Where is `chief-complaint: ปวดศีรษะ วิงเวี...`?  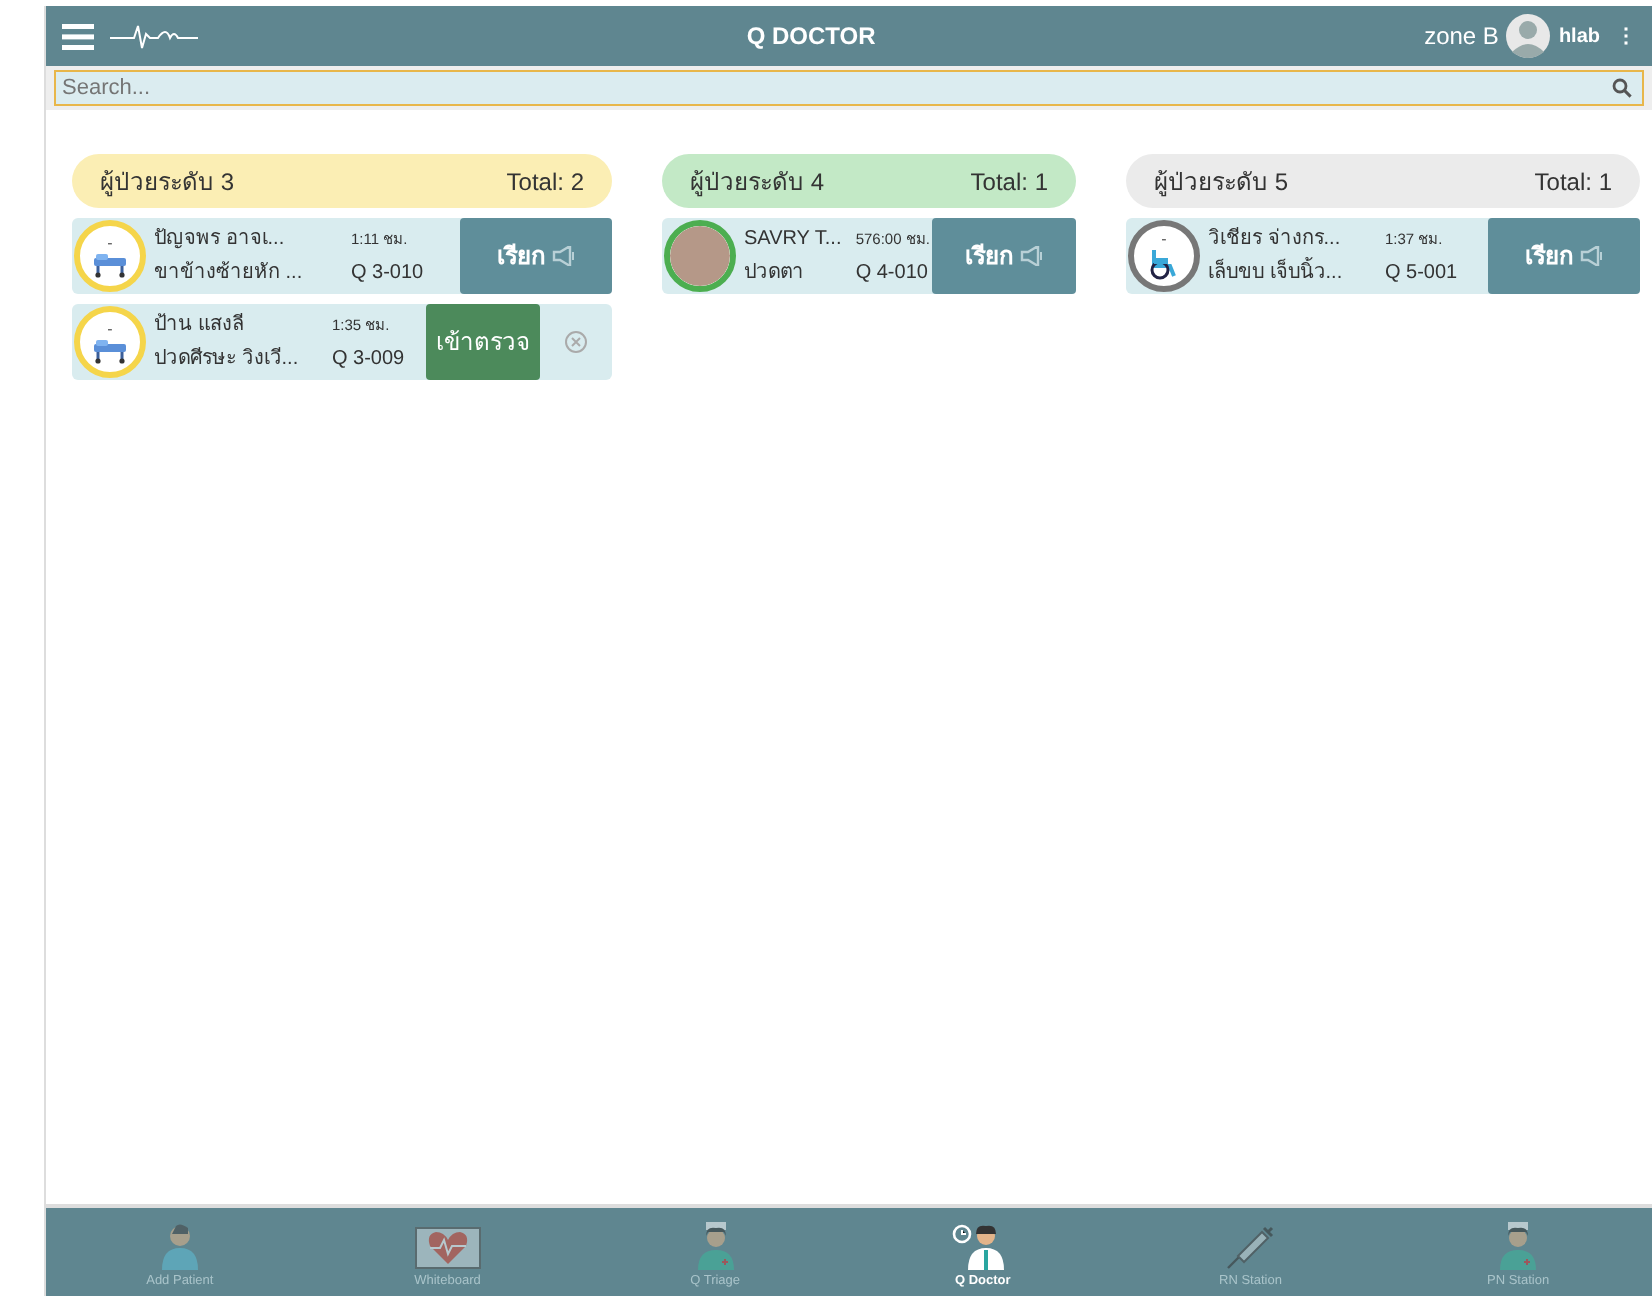 chief-complaint: ปวดศีรษะ วิงเวี... is located at coordinates (227, 359).